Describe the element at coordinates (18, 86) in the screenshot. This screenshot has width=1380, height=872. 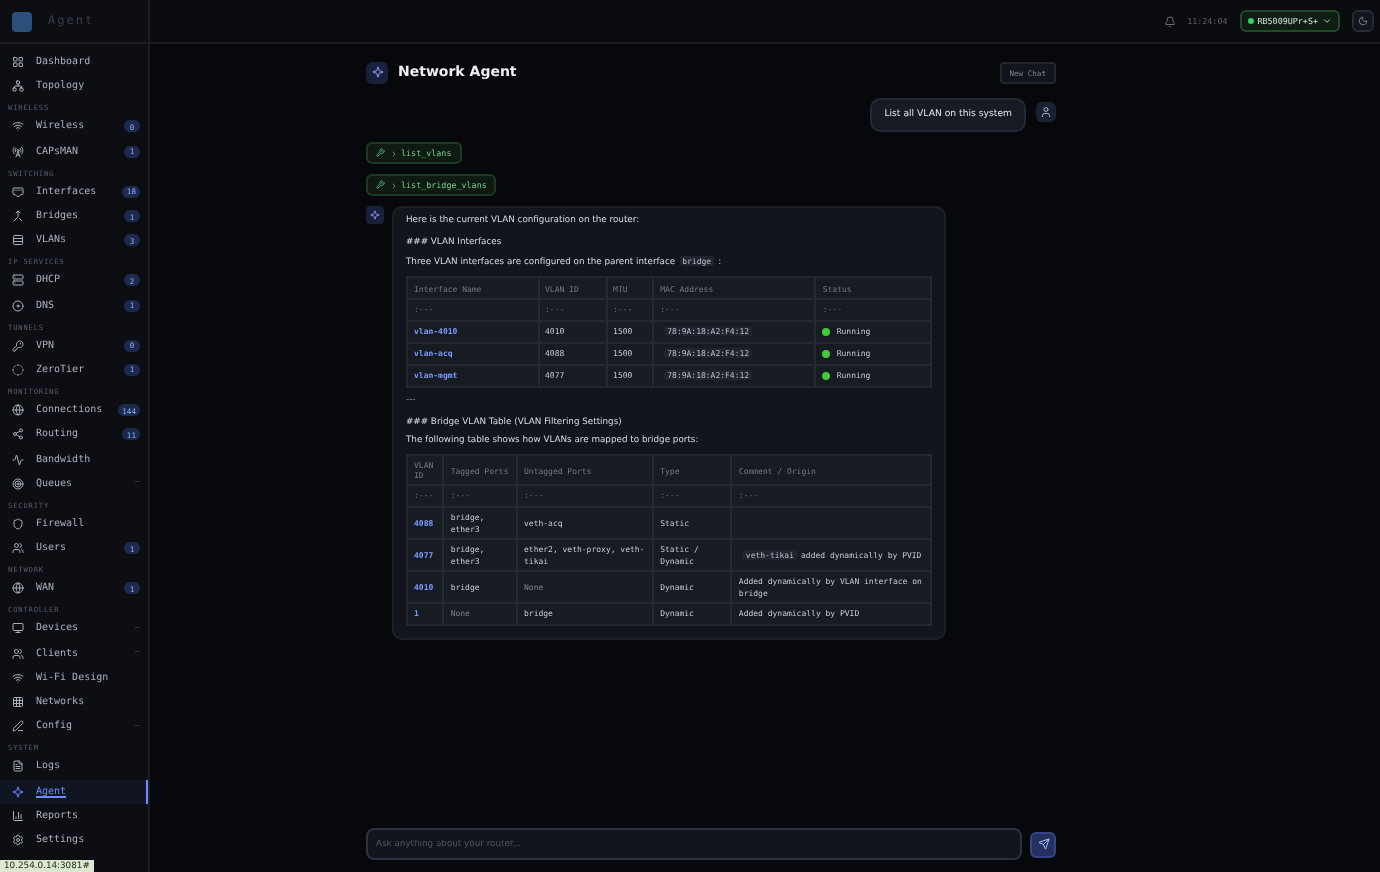
I see `network-icon` at that location.